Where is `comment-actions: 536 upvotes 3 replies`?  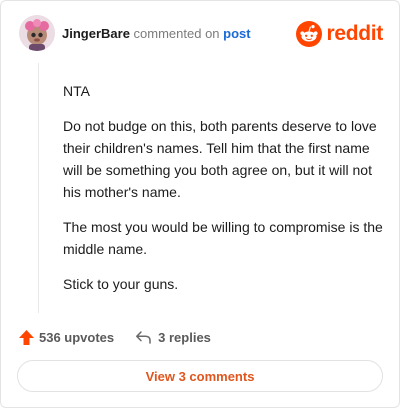
comment-actions: 536 upvotes 3 replies is located at coordinates (114, 337).